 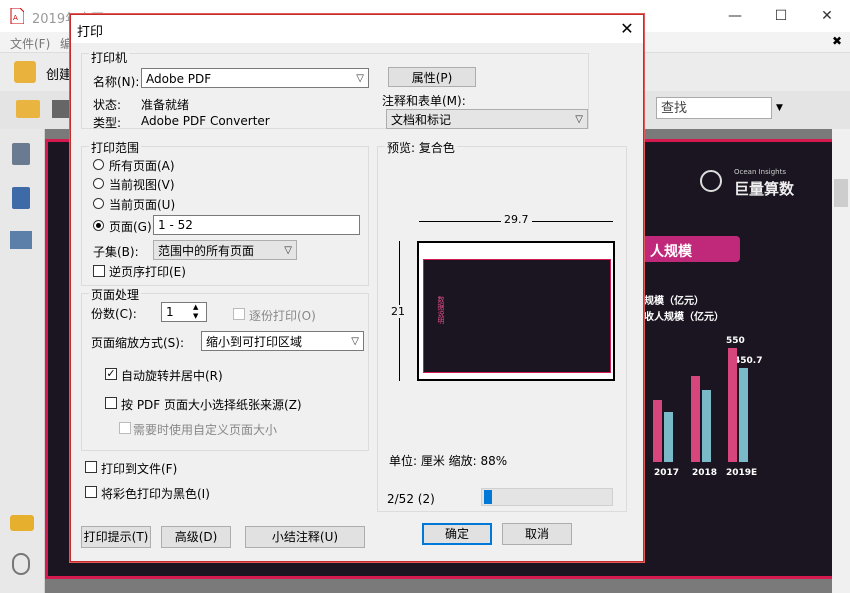 I want to click on page-scaling-select: 缩小到可打印区域 ▽, so click(x=282, y=341).